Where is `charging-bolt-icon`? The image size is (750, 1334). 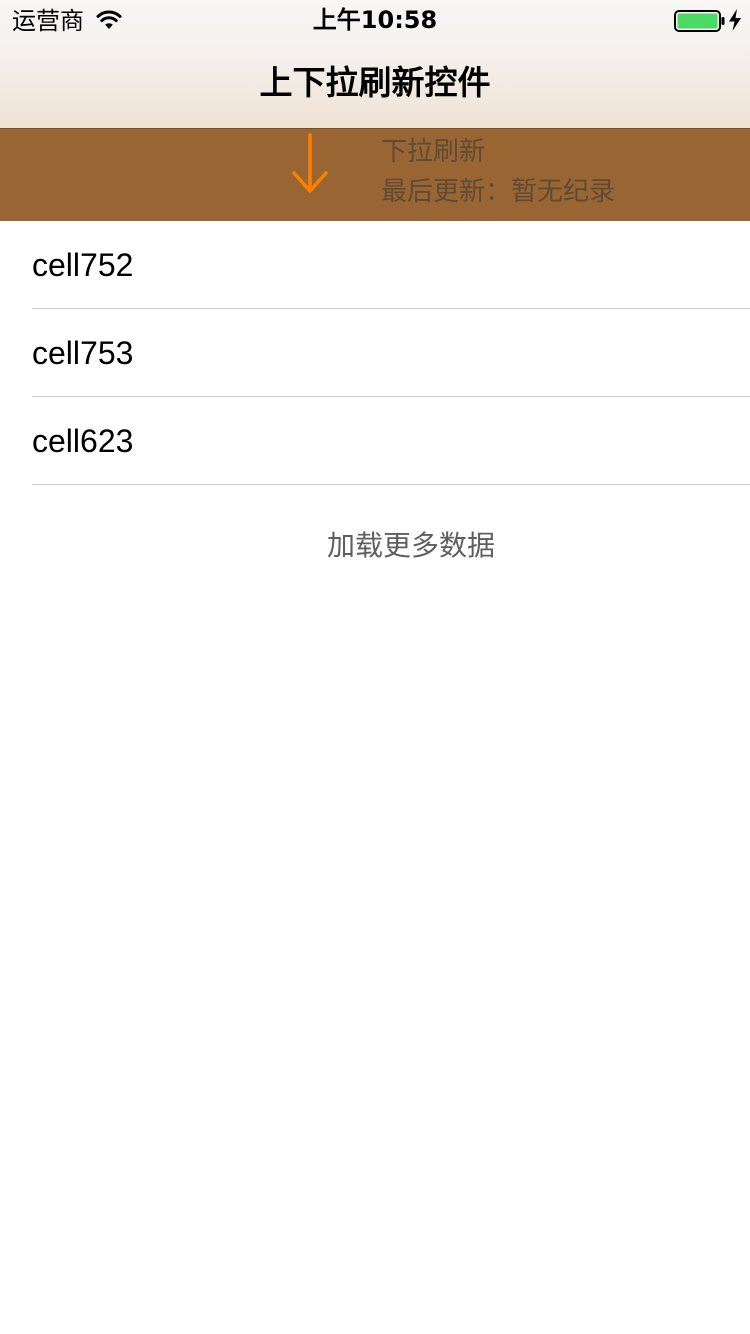
charging-bolt-icon is located at coordinates (735, 20).